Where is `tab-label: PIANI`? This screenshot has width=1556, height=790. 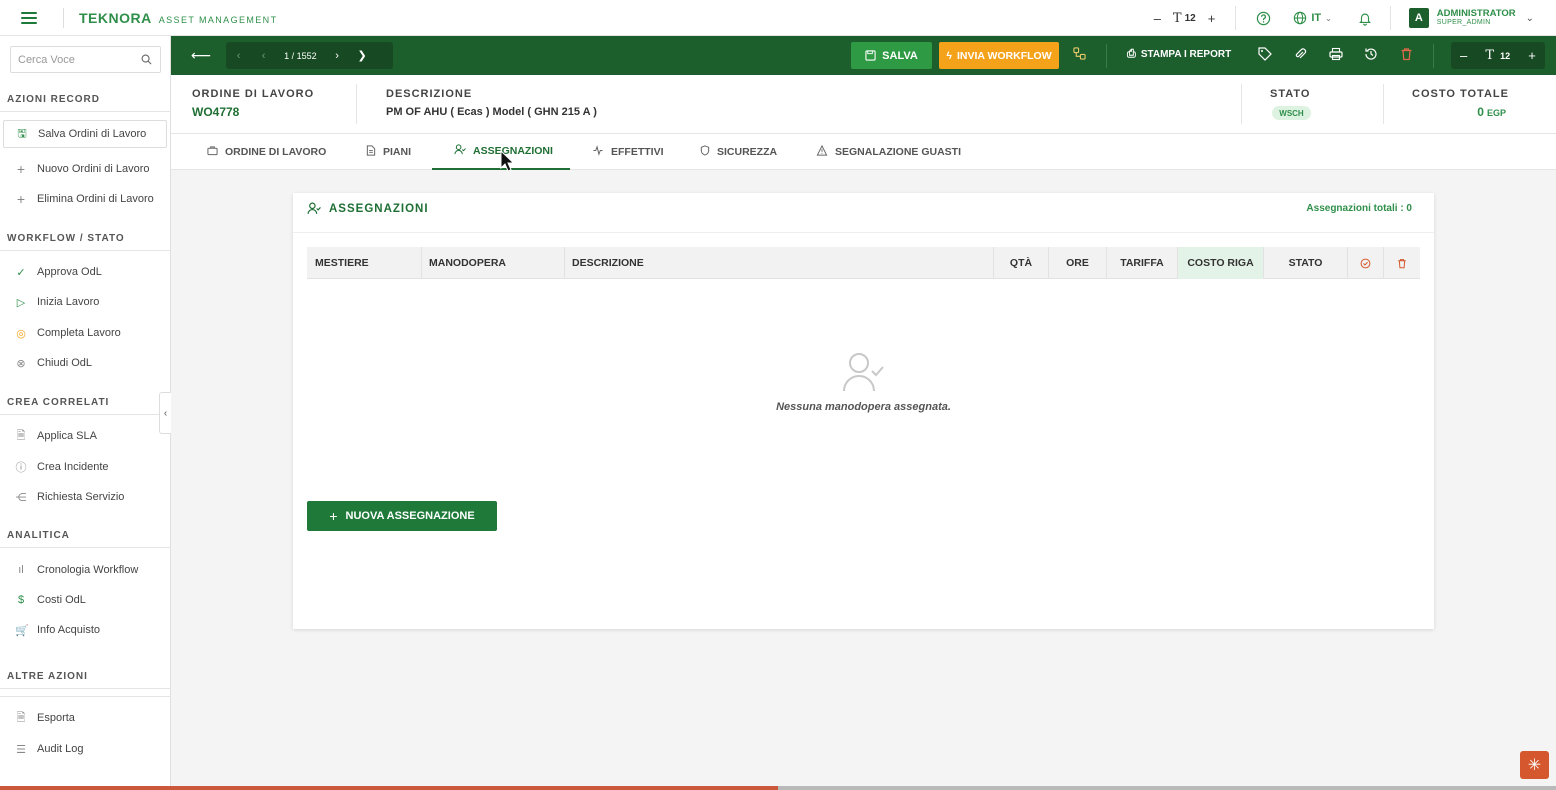 tab-label: PIANI is located at coordinates (397, 152).